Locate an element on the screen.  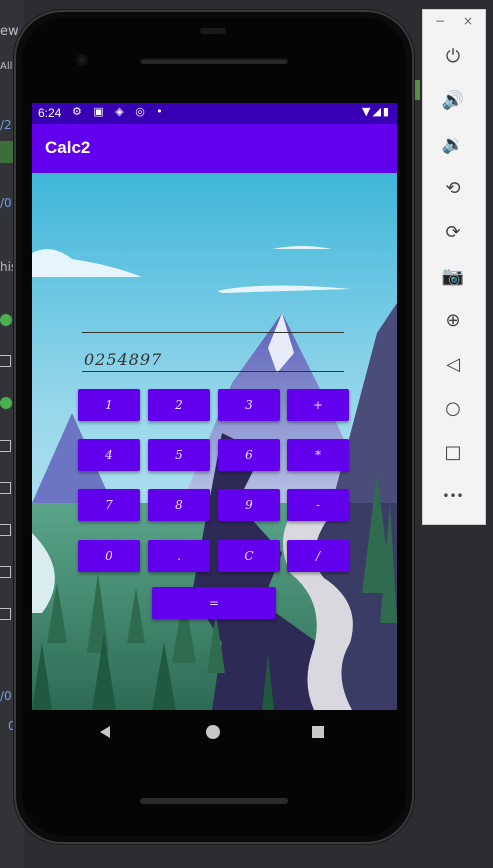
status-time: 6:24 is located at coordinates (50, 113).